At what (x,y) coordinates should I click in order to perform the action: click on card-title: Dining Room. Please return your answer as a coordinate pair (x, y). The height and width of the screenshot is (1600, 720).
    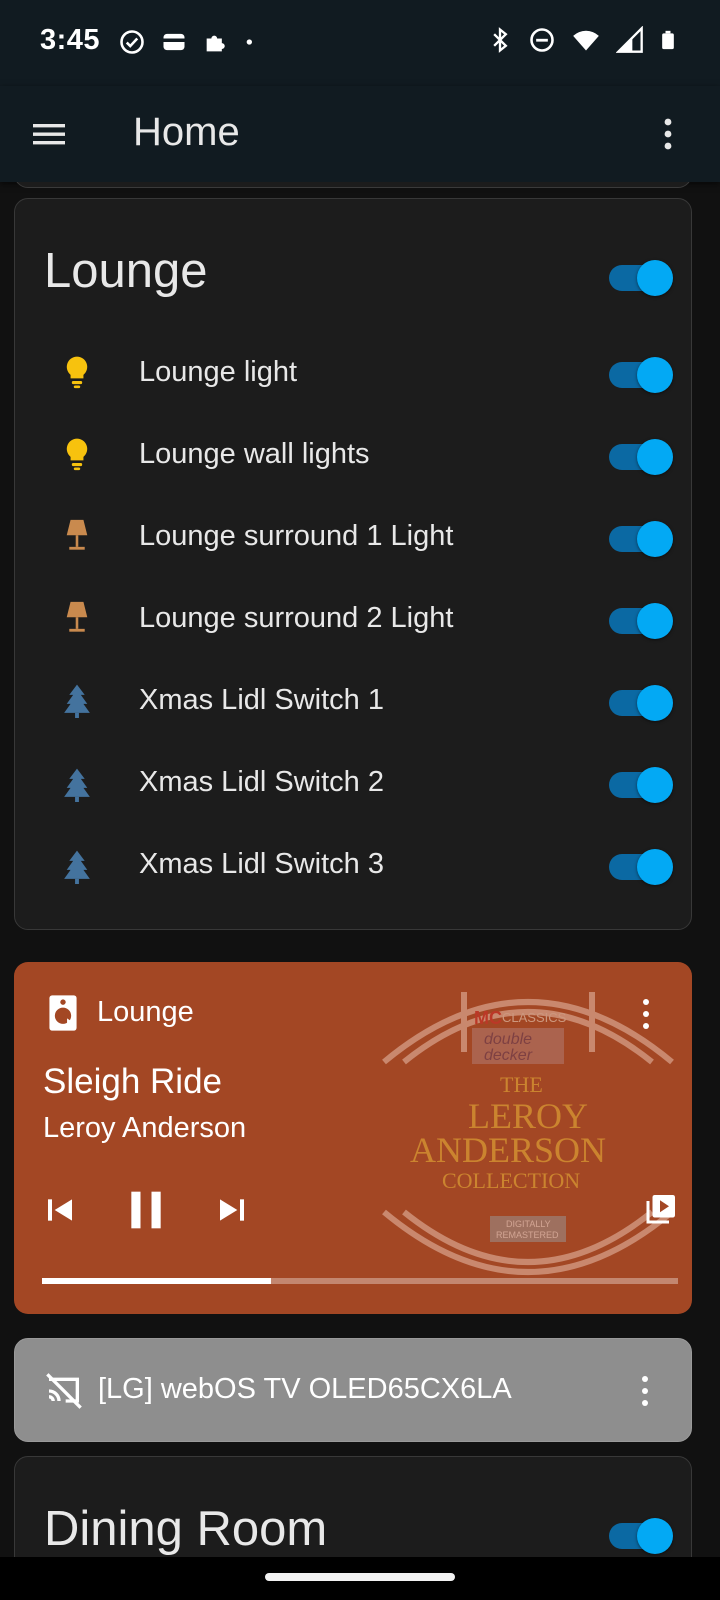
    Looking at the image, I should click on (186, 1529).